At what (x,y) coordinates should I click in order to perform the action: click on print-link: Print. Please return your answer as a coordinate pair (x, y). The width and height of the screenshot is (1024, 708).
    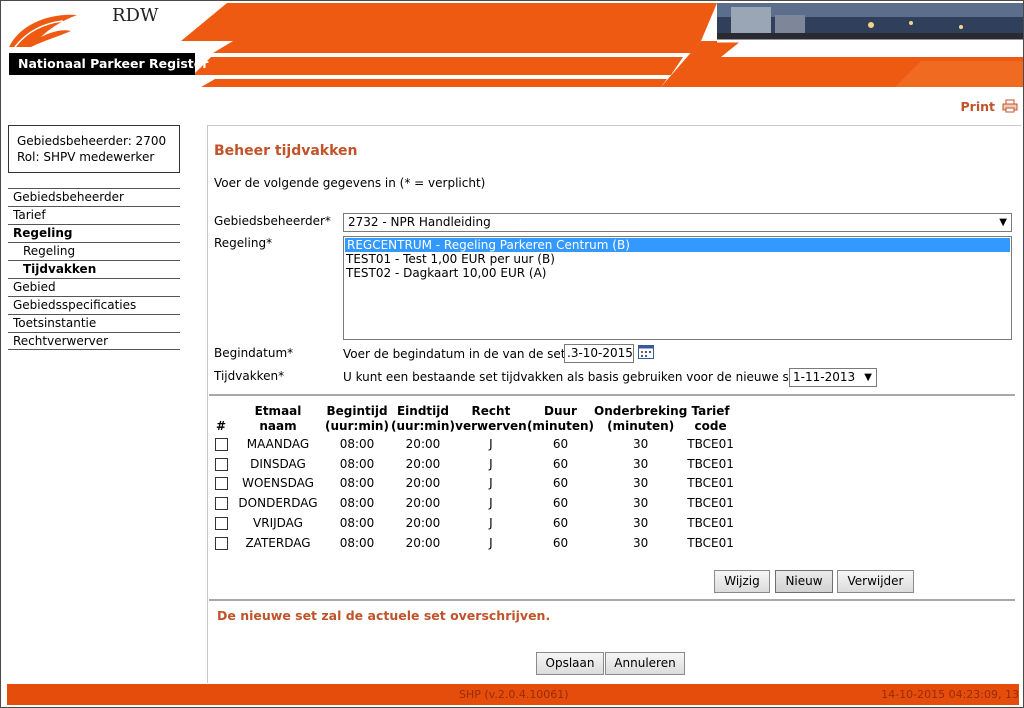
    Looking at the image, I should click on (978, 106).